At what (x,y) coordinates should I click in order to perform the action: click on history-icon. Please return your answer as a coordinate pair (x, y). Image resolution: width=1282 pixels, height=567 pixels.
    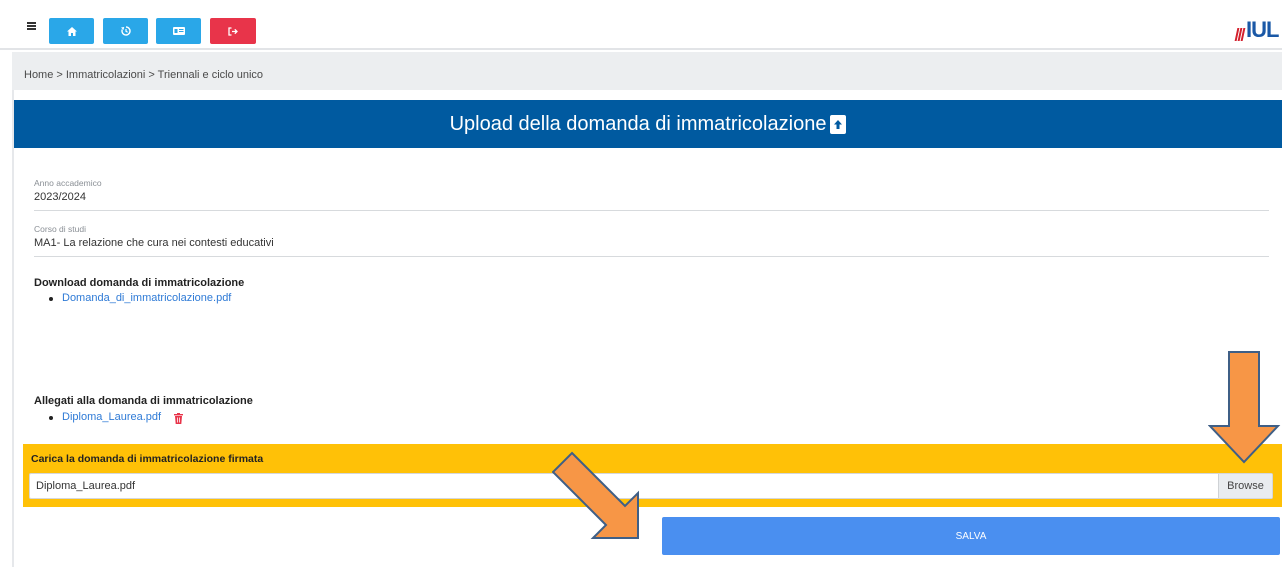
    Looking at the image, I should click on (125, 31).